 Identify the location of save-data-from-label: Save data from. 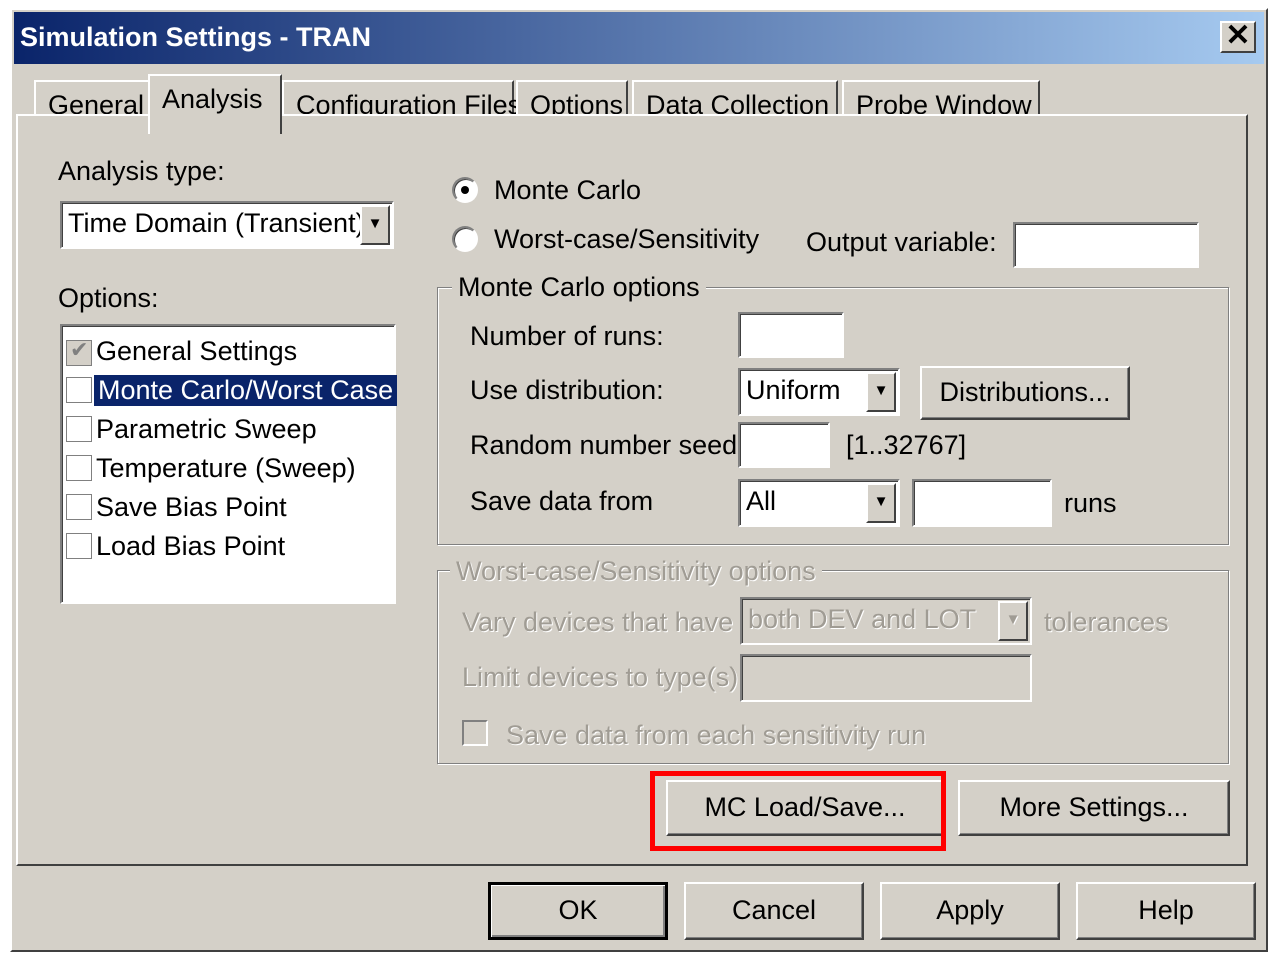
(562, 501).